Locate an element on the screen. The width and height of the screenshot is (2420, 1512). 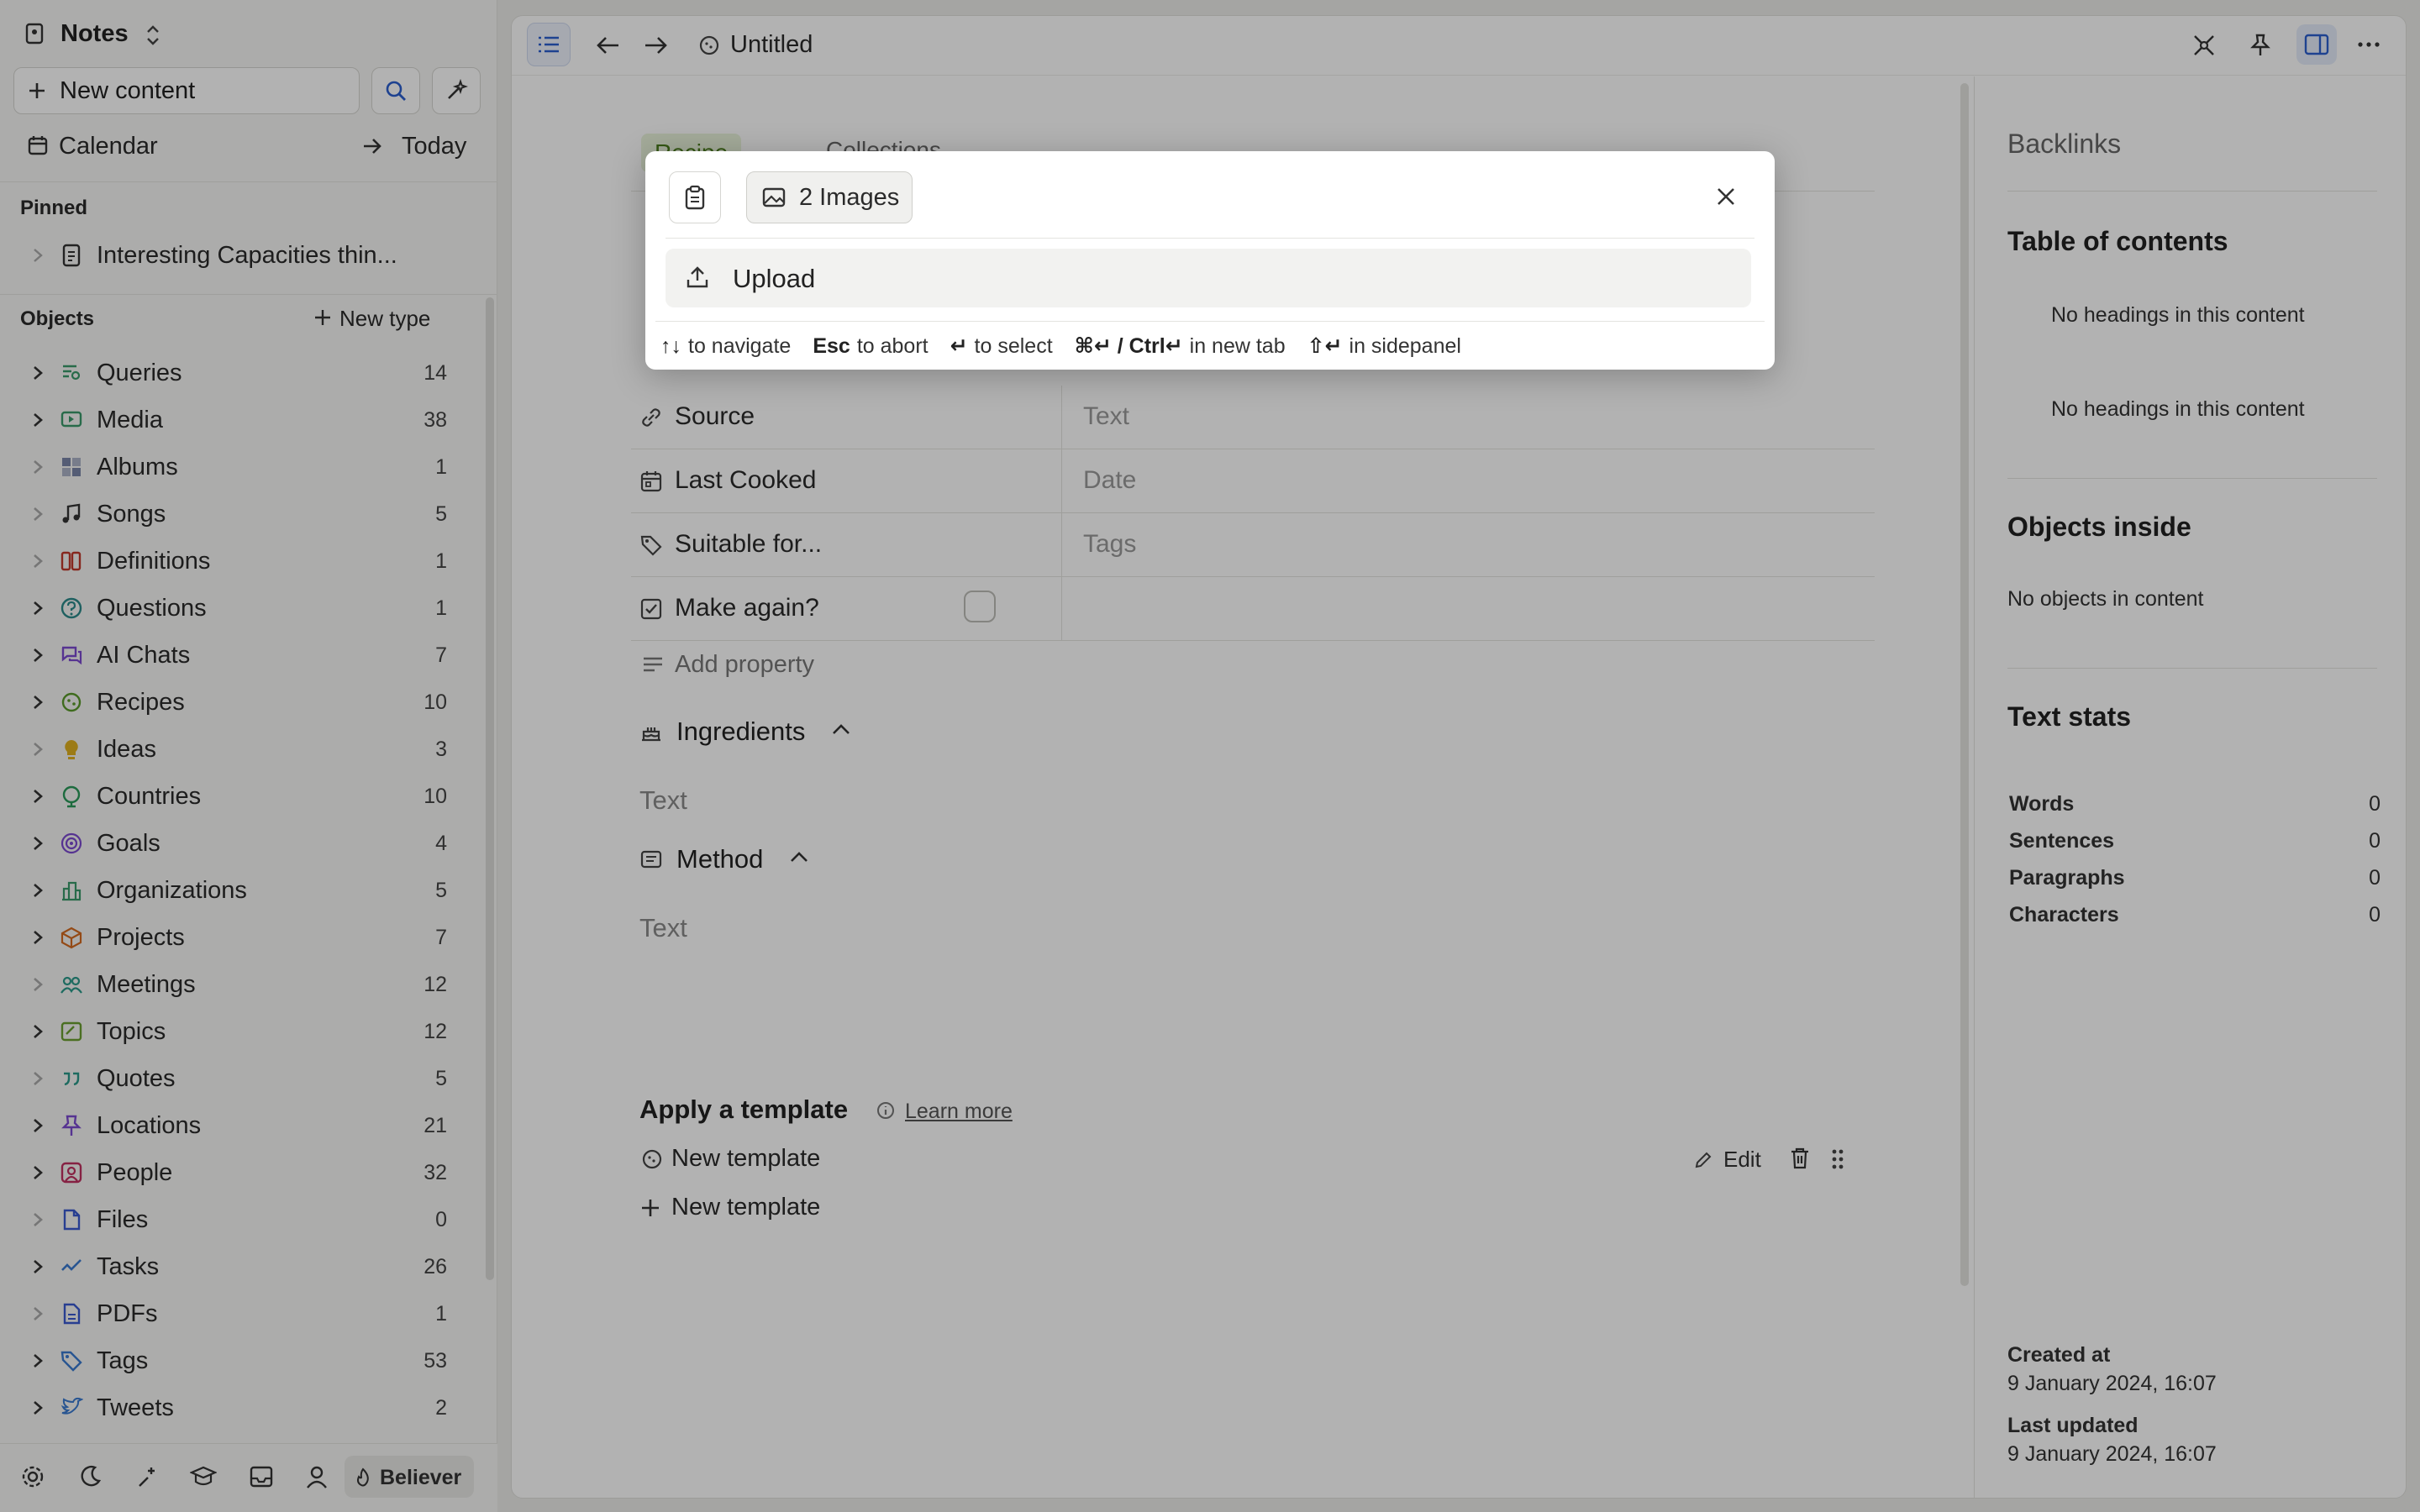
images-chip: 2 Images is located at coordinates (829, 197).